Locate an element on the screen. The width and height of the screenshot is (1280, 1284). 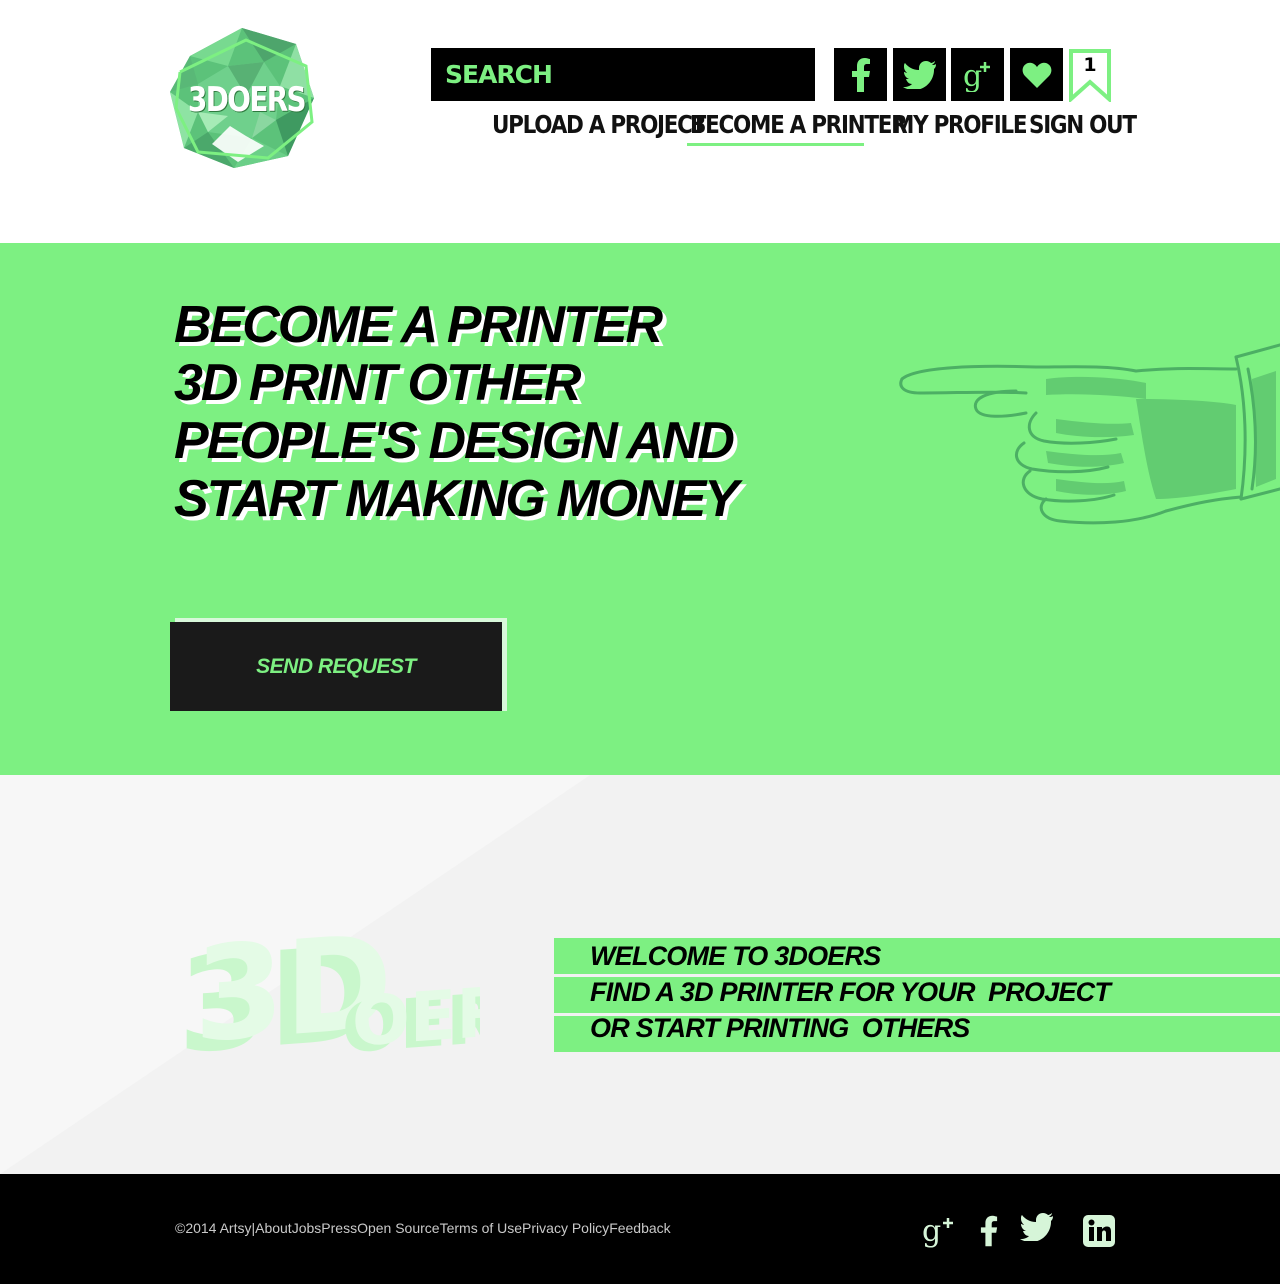
welcome-line: WELCOME TO 3DOERS is located at coordinates (735, 956).